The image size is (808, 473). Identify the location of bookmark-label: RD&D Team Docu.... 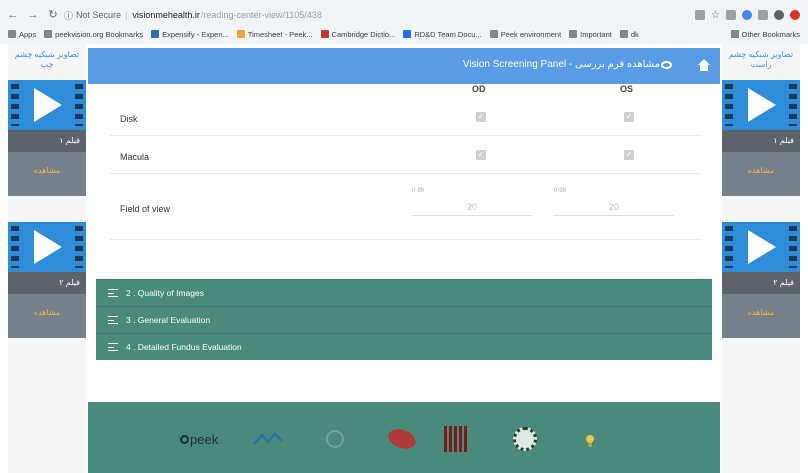
(448, 34).